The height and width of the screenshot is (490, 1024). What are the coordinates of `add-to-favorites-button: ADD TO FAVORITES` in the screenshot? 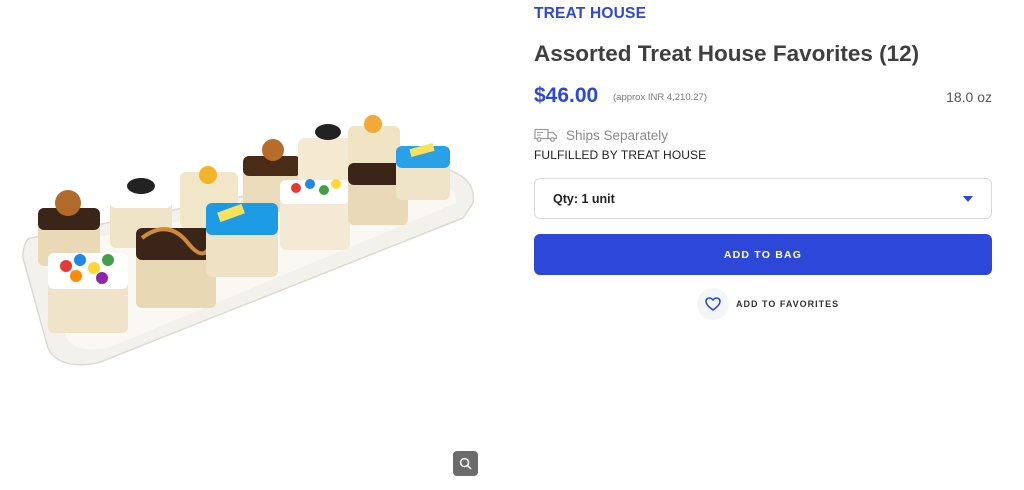 It's located at (768, 304).